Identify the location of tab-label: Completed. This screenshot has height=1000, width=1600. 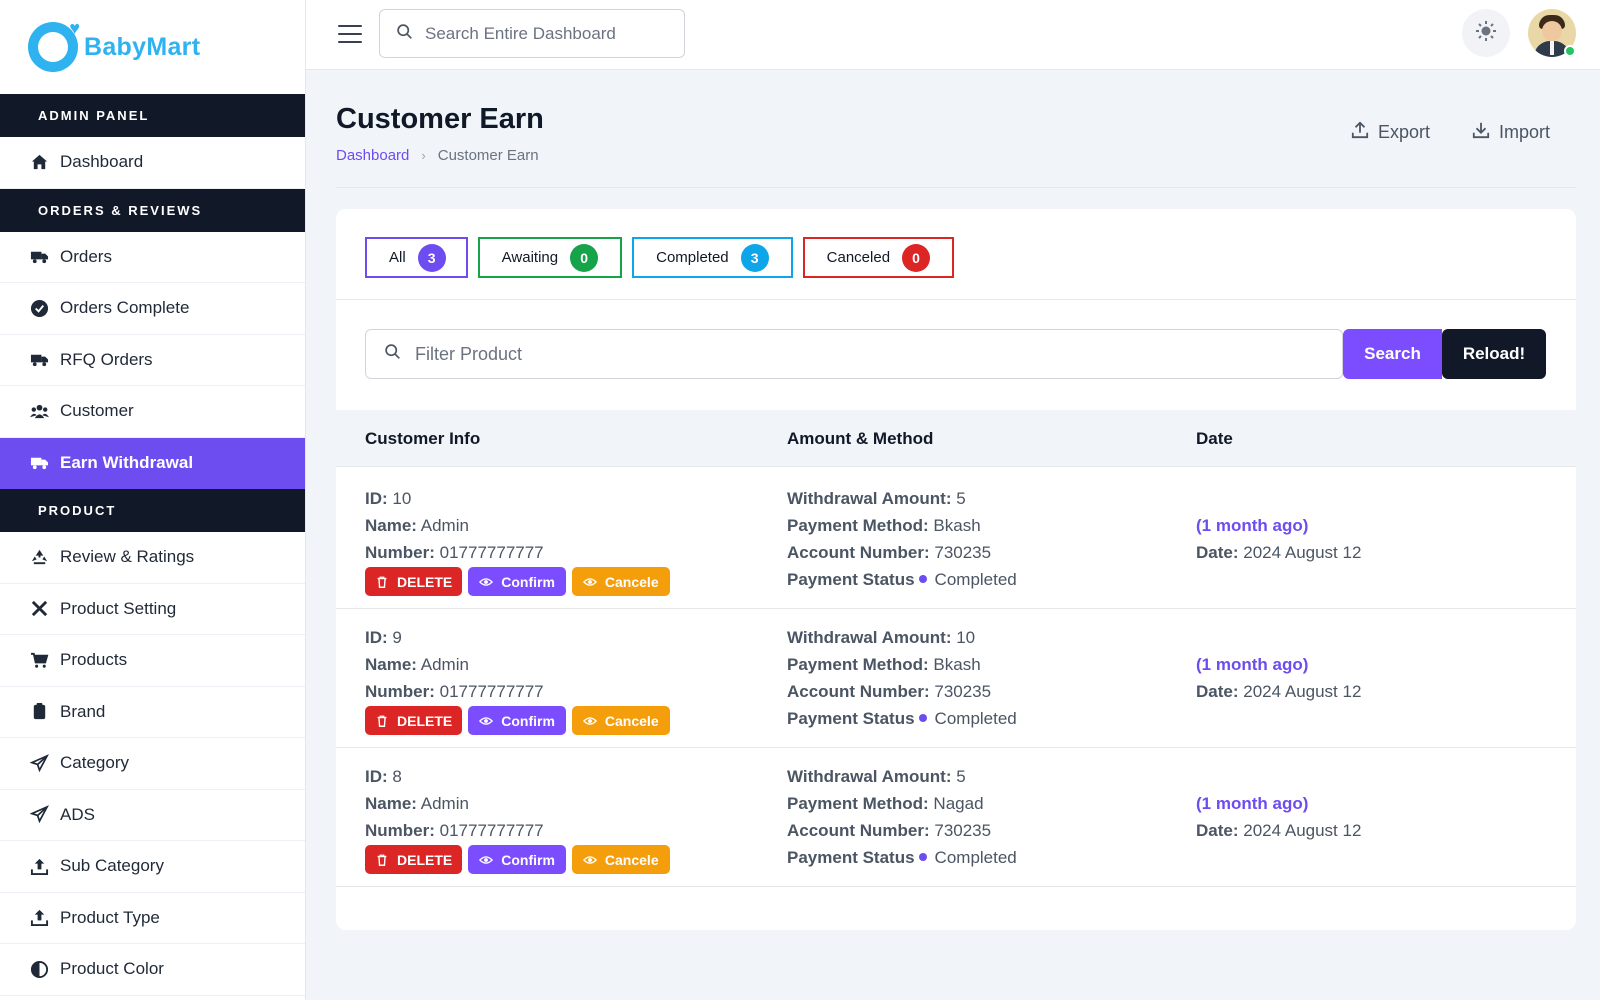
(692, 257).